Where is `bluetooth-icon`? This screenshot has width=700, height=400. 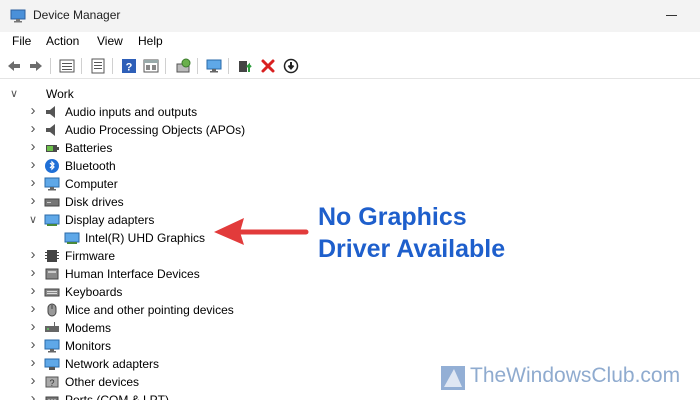 bluetooth-icon is located at coordinates (52, 166).